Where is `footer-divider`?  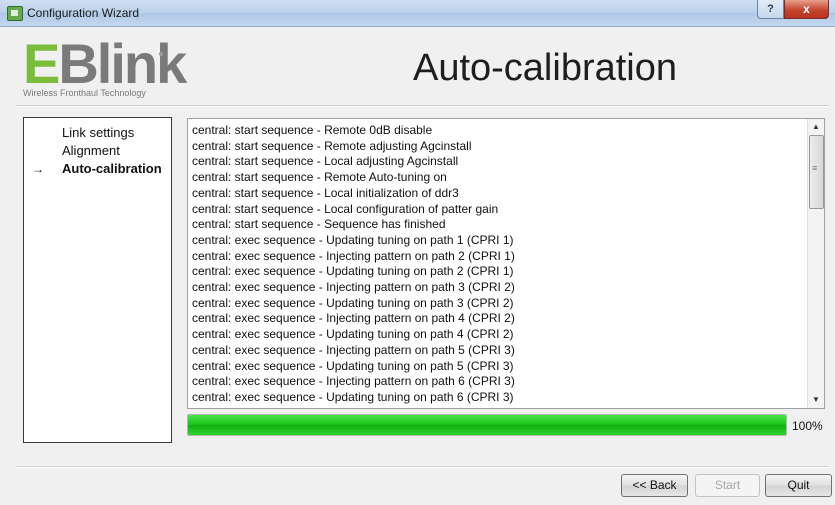 footer-divider is located at coordinates (422, 467).